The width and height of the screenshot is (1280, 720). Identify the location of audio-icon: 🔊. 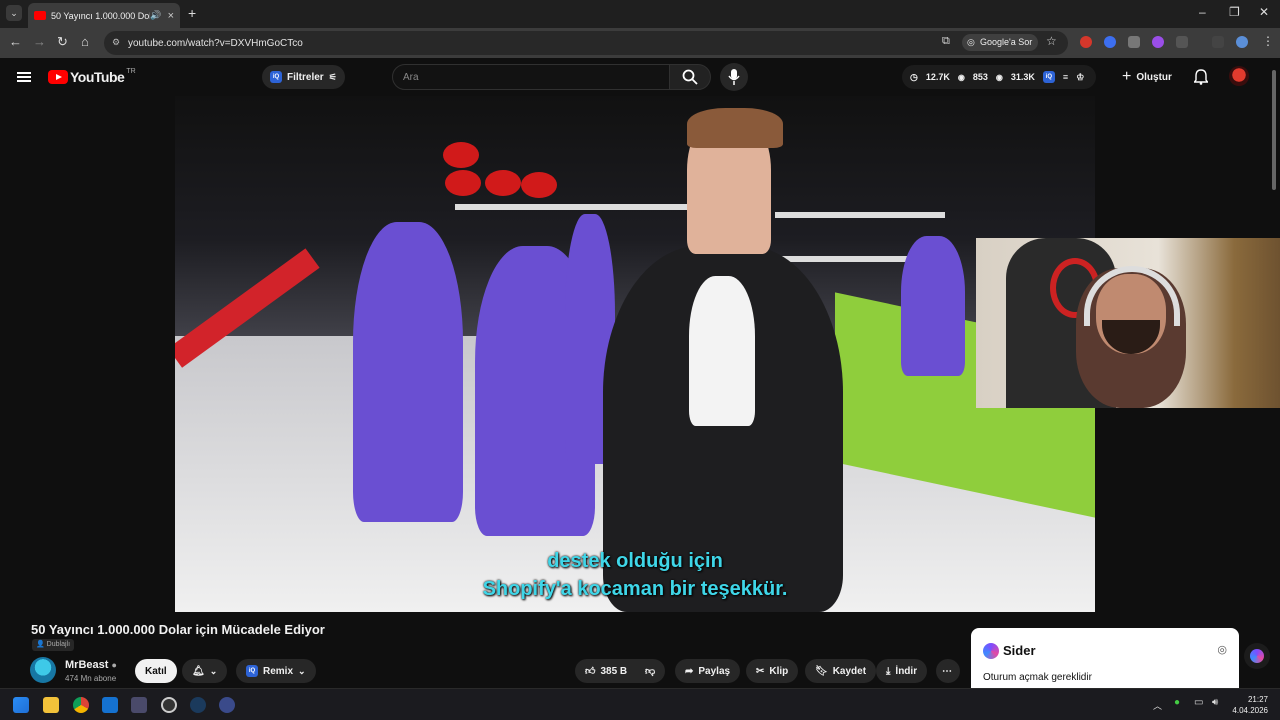
(155, 15).